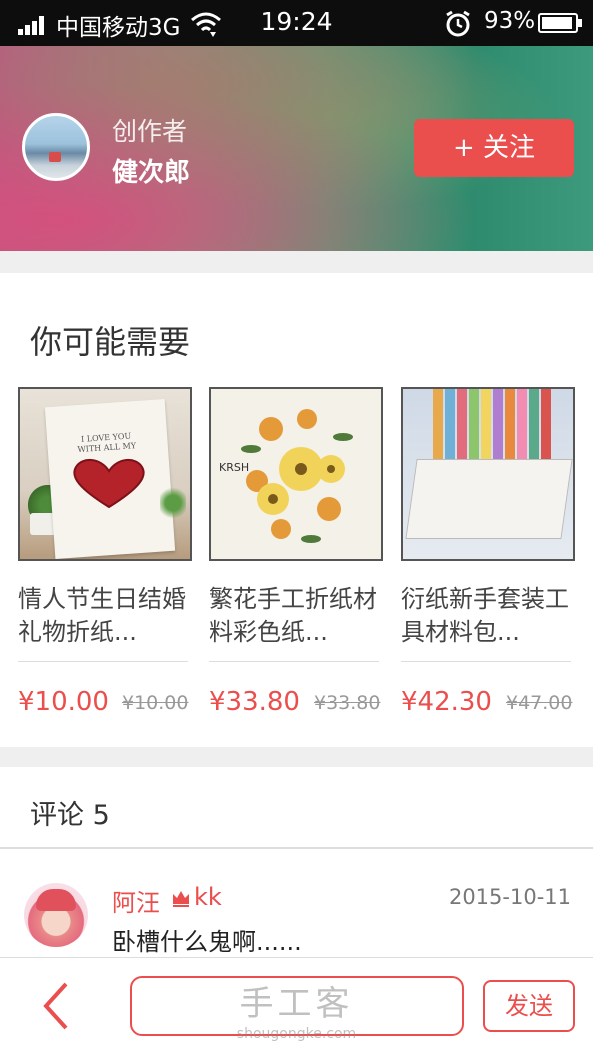 The height and width of the screenshot is (1055, 593). Describe the element at coordinates (150, 131) in the screenshot. I see `author-role: 创作者` at that location.